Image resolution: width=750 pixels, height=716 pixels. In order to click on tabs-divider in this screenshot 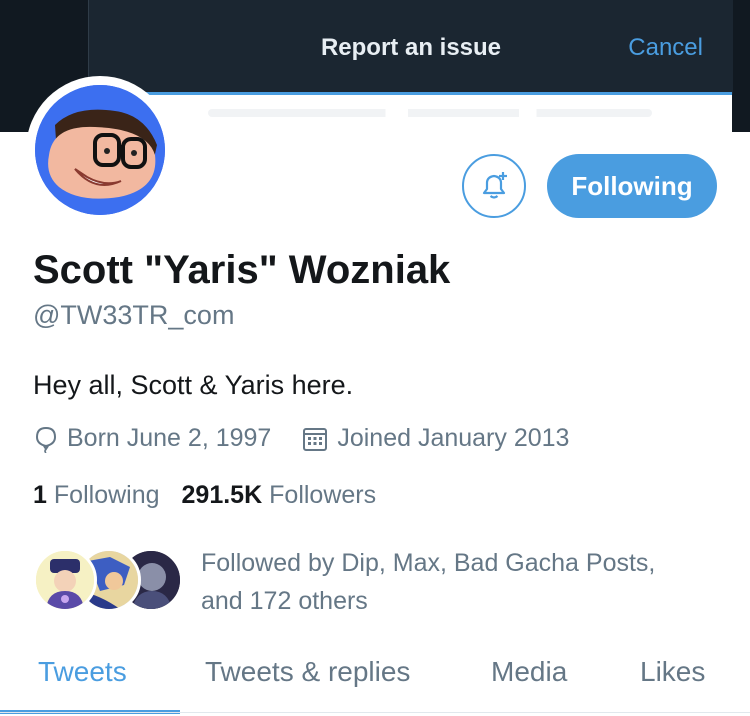, I will do `click(375, 712)`.